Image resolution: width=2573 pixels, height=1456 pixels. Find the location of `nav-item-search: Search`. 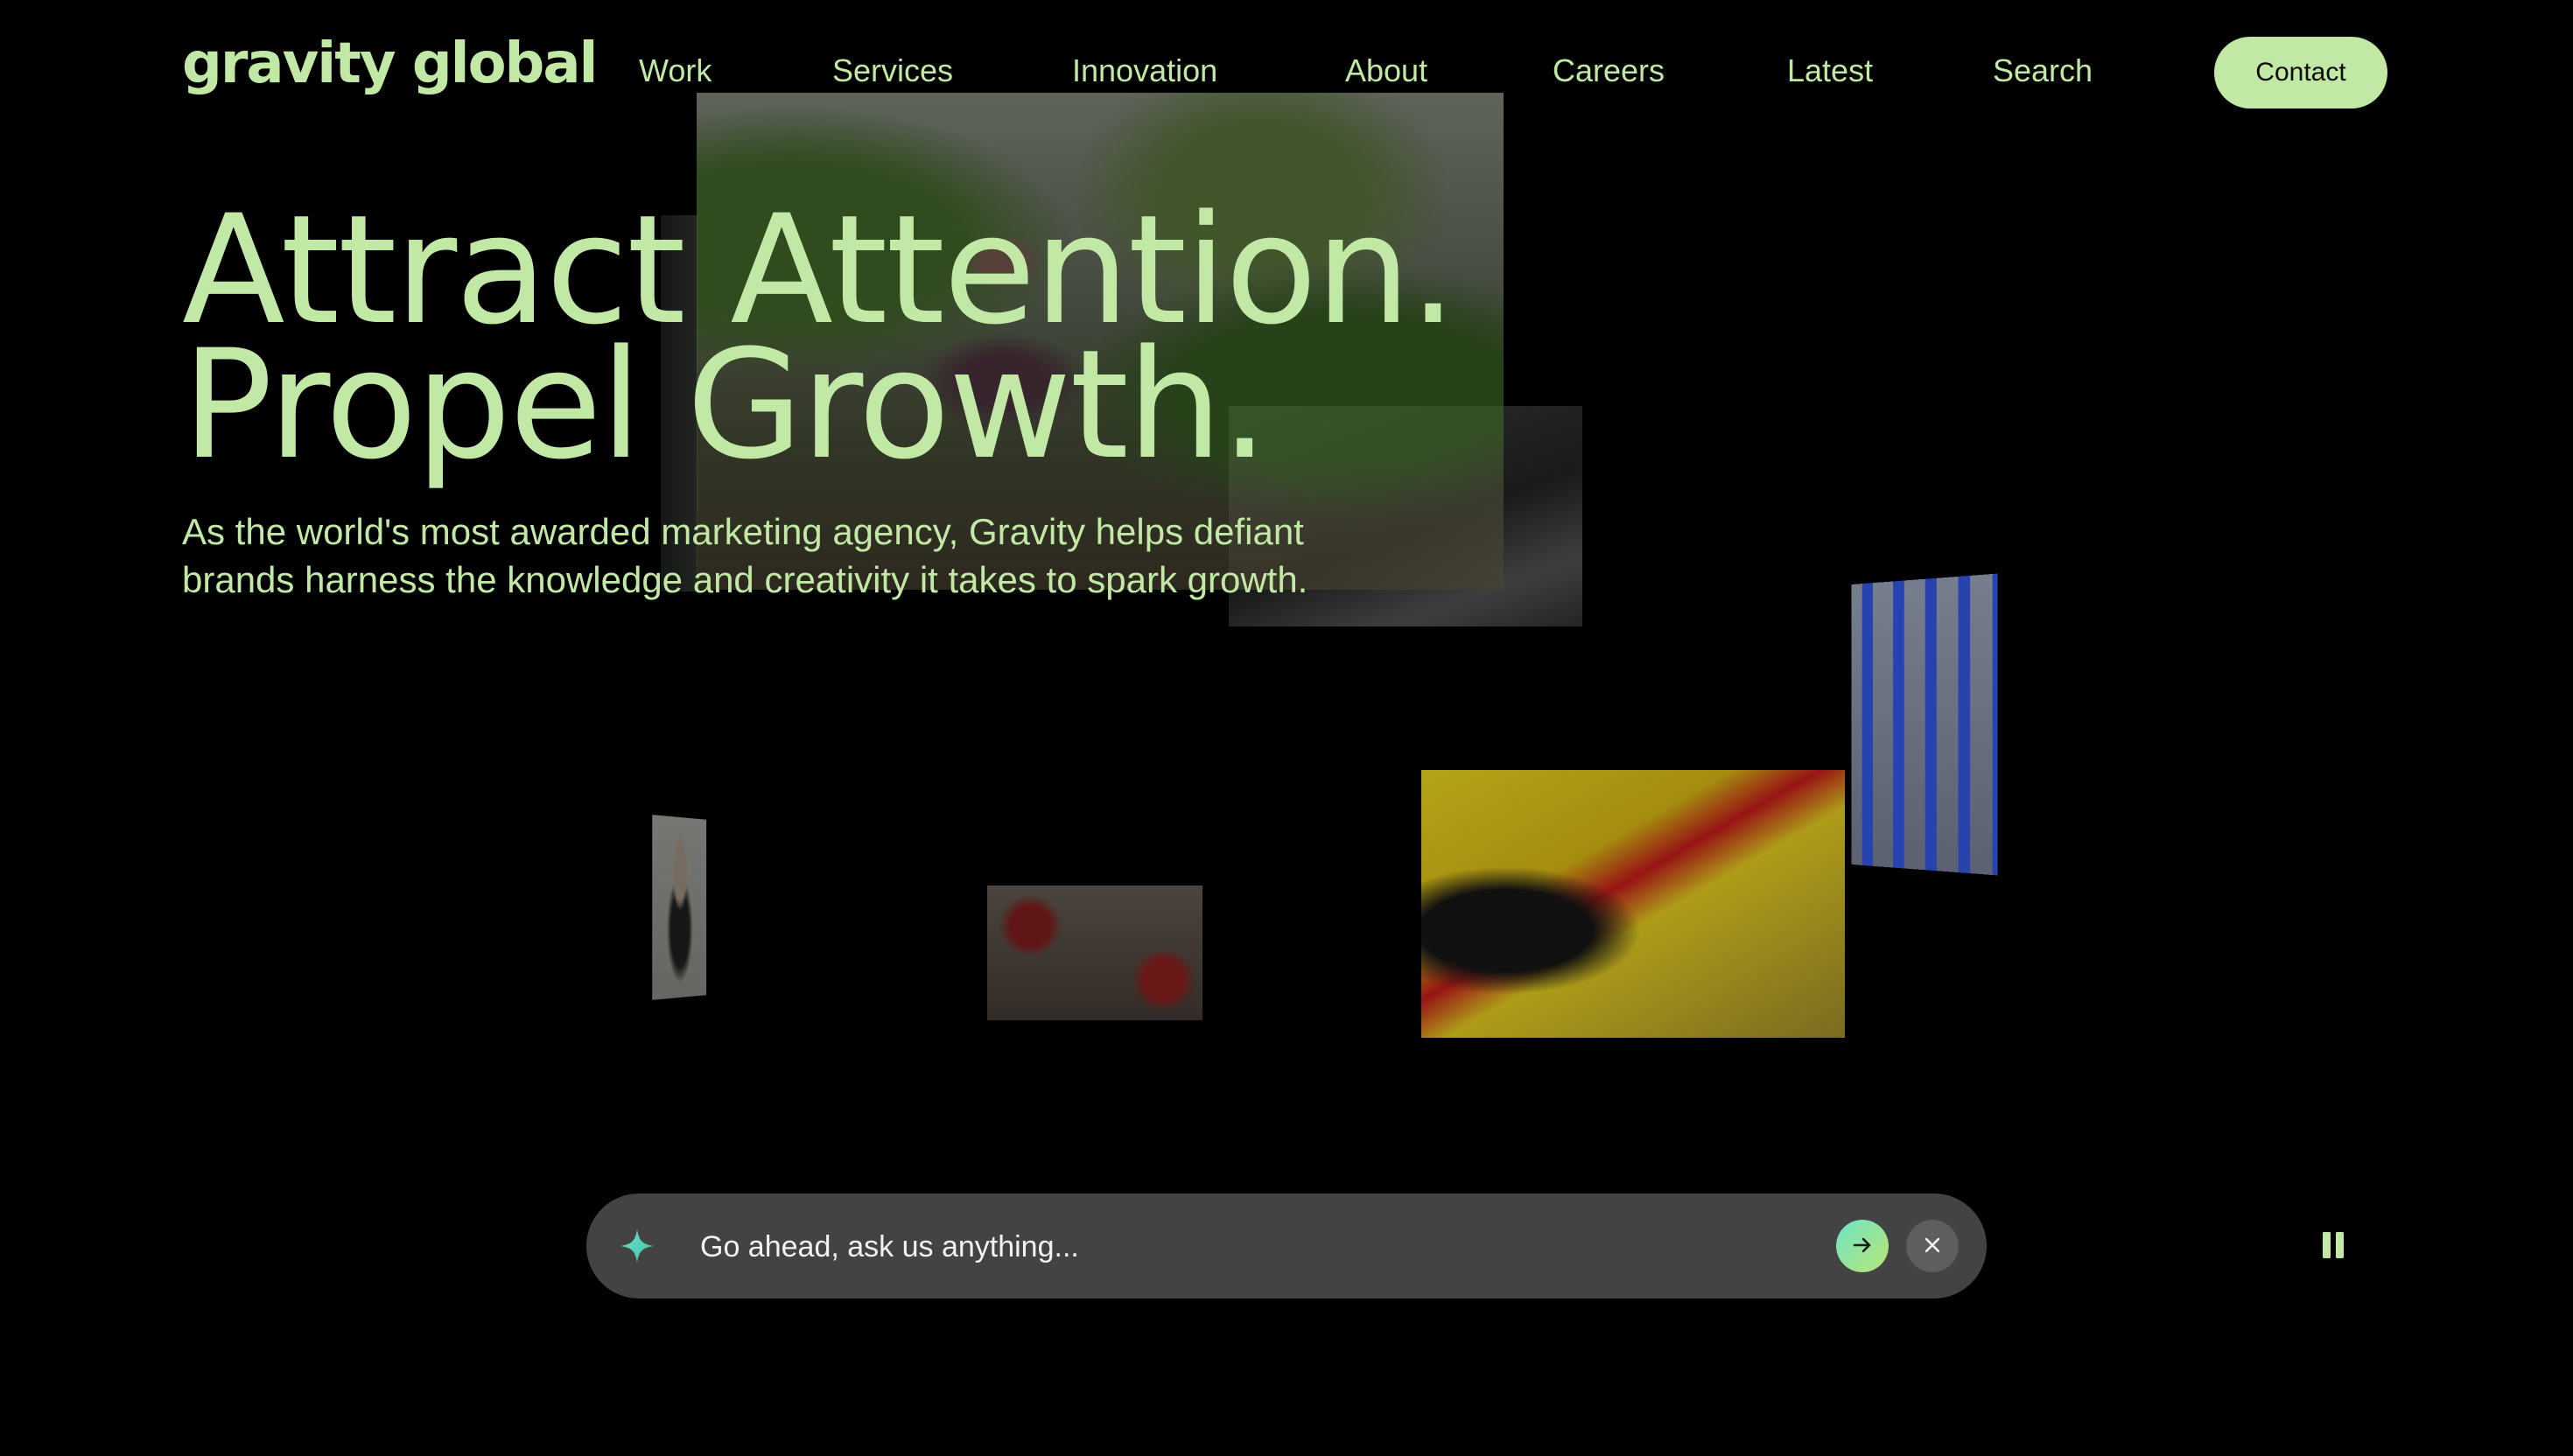

nav-item-search: Search is located at coordinates (2043, 70).